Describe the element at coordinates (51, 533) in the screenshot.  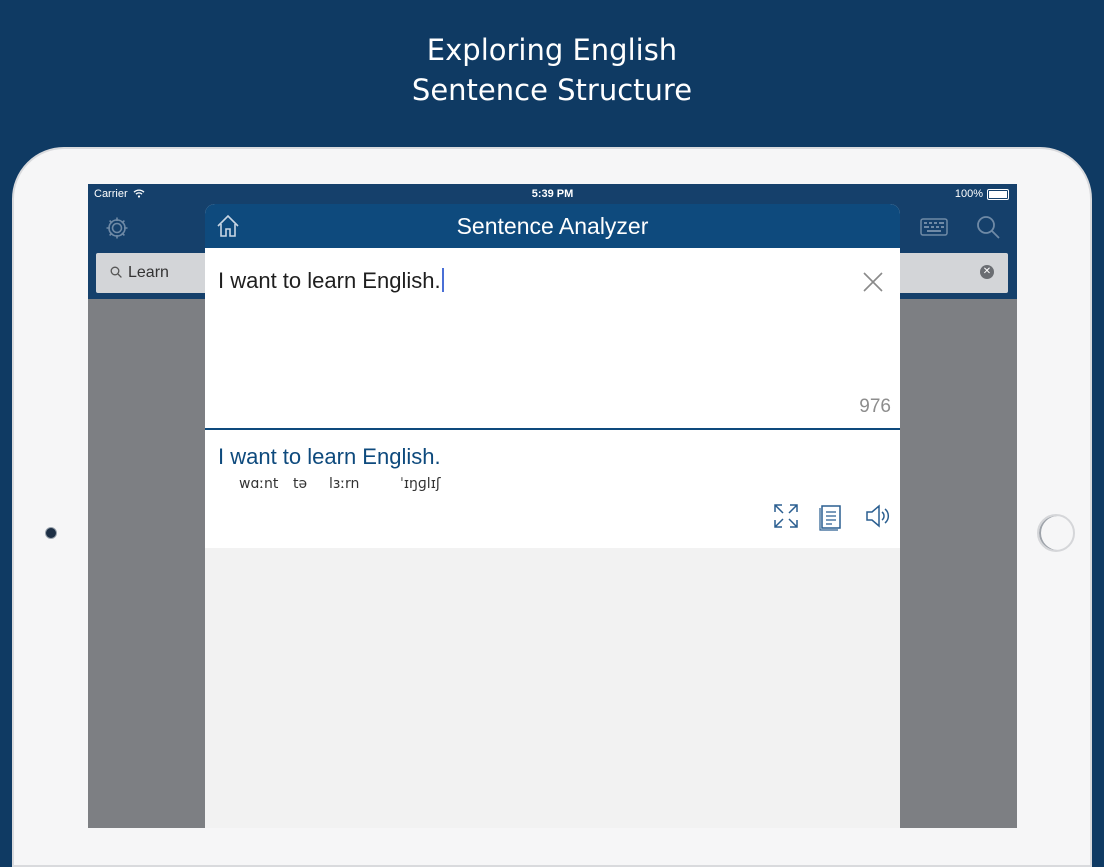
I see `camera-icon` at that location.